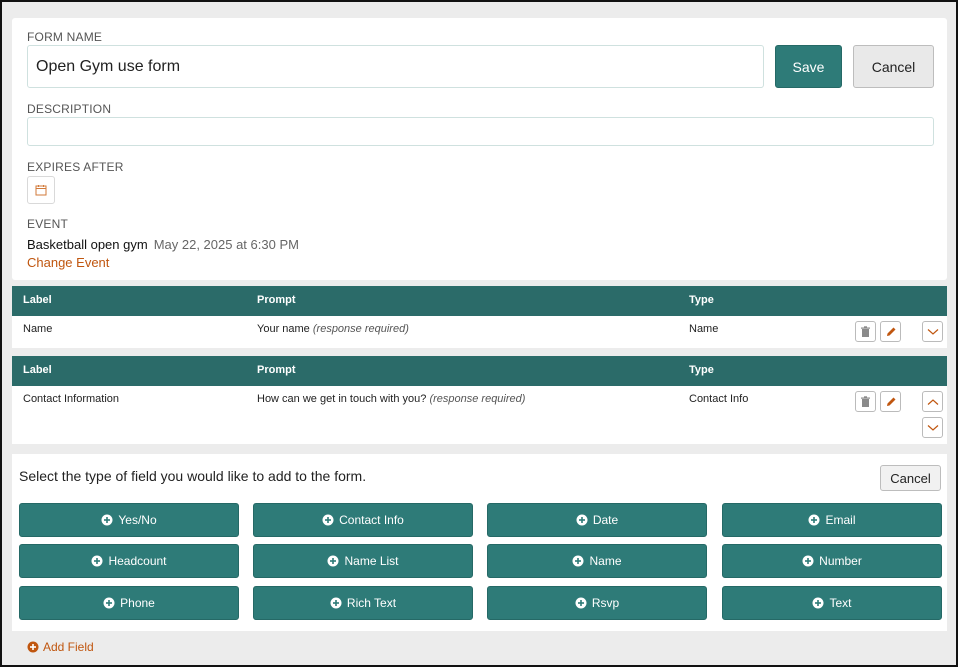  I want to click on add-yes-no-button: Yes/No, so click(129, 520).